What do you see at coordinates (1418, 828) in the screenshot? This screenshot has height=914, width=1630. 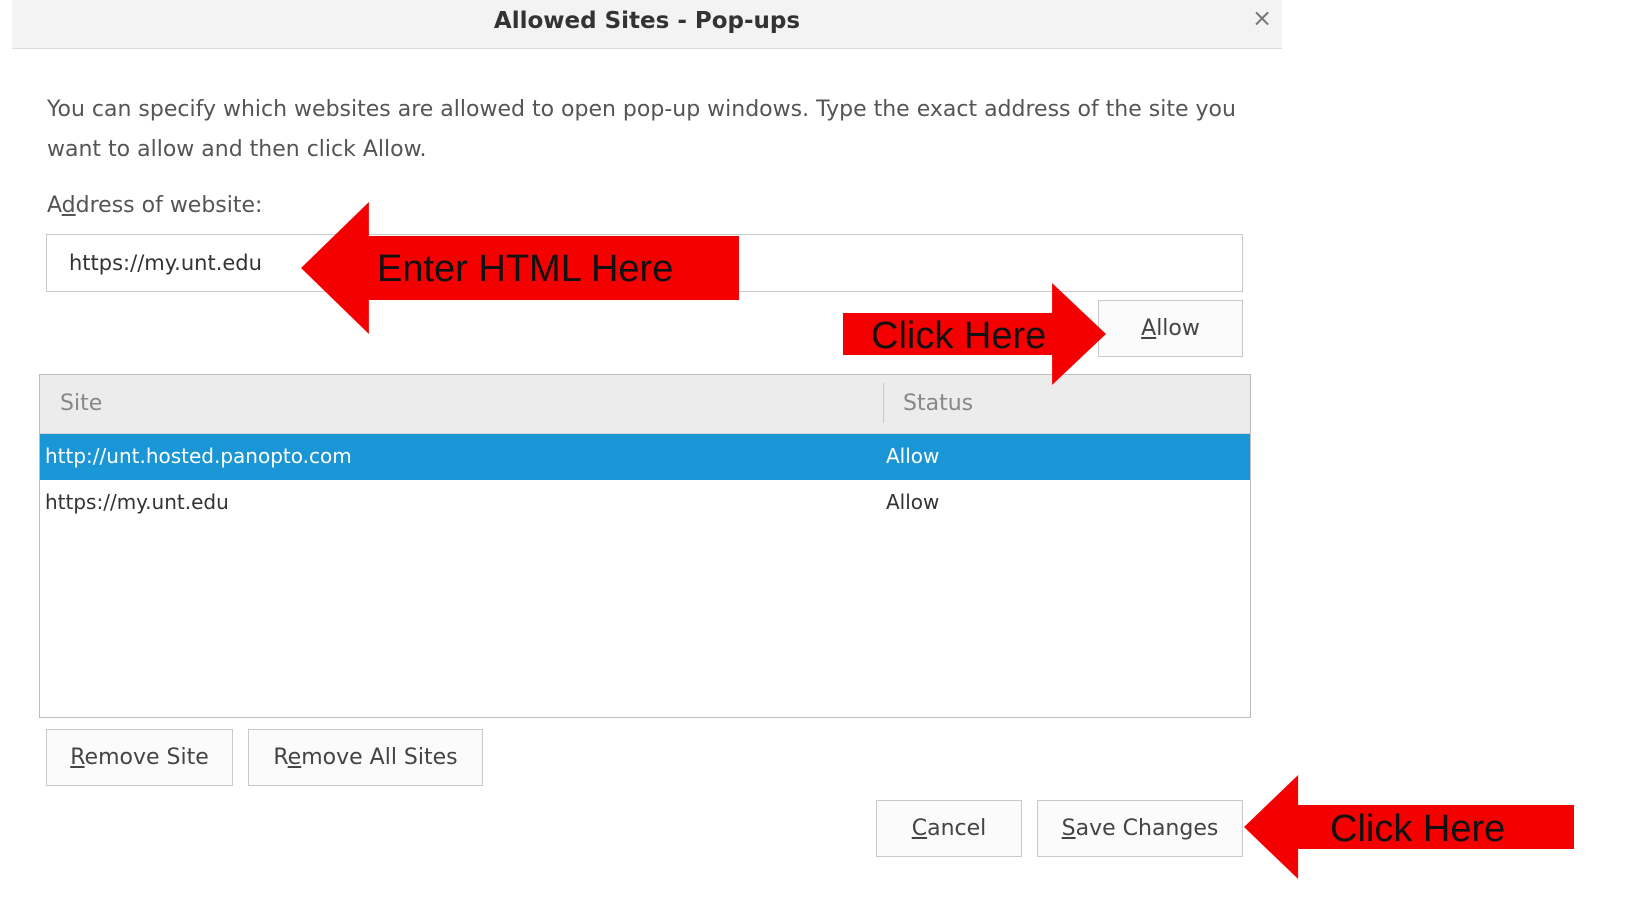 I see `click-save-annotation-label: Click Here` at bounding box center [1418, 828].